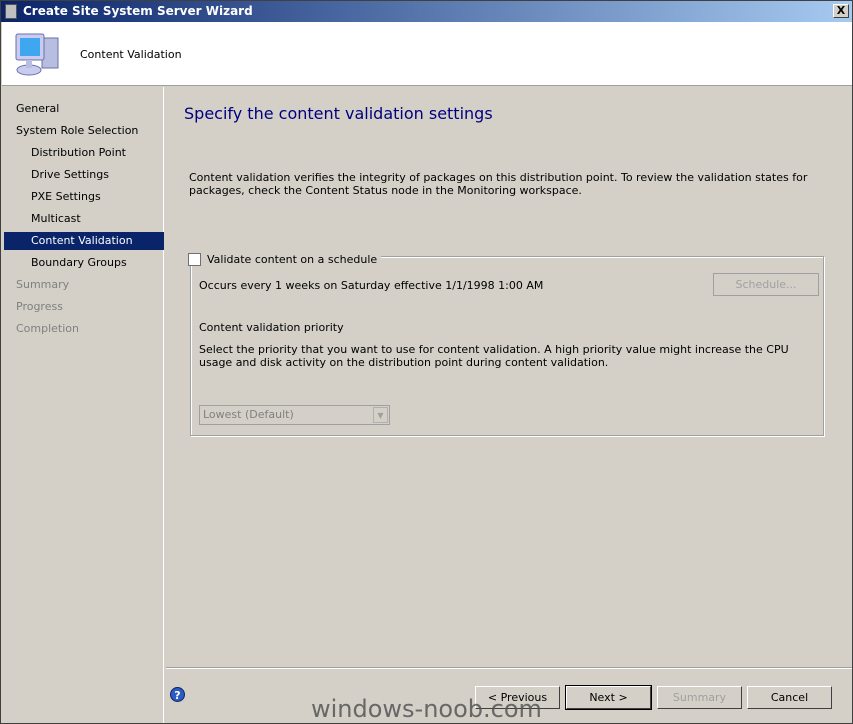 The width and height of the screenshot is (853, 724). I want to click on sidebar-item-general: General, so click(84, 109).